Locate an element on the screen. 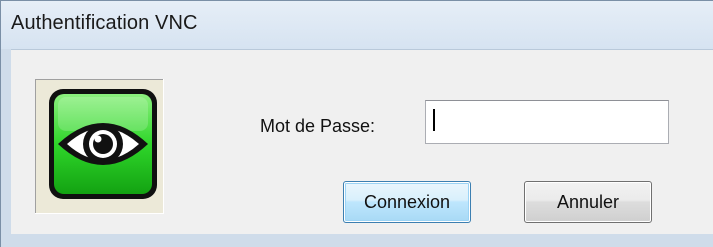 The image size is (713, 247). connect-button: Connexion is located at coordinates (407, 202).